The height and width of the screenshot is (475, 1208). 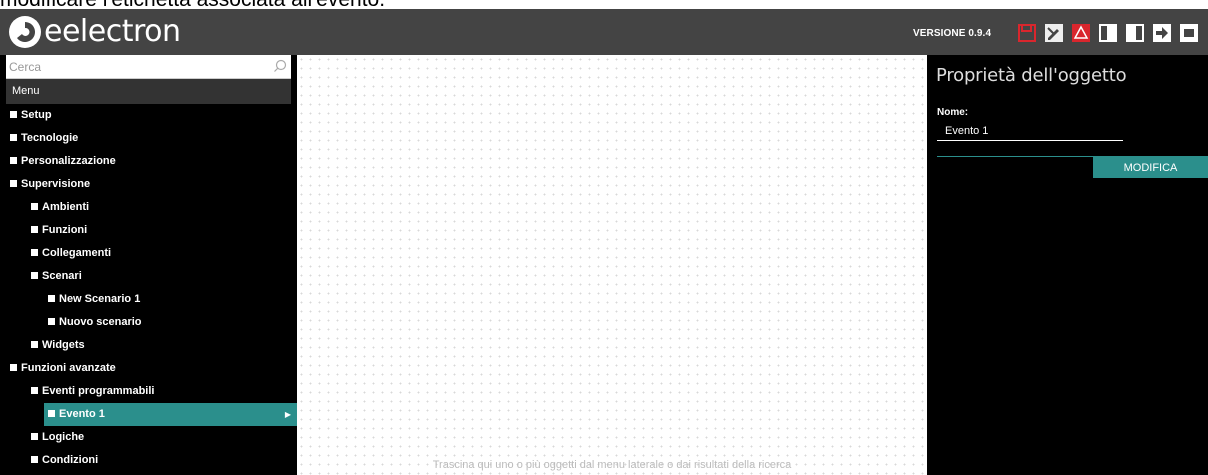 What do you see at coordinates (1031, 75) in the screenshot?
I see `properties-title: Proprietà dell'oggetto` at bounding box center [1031, 75].